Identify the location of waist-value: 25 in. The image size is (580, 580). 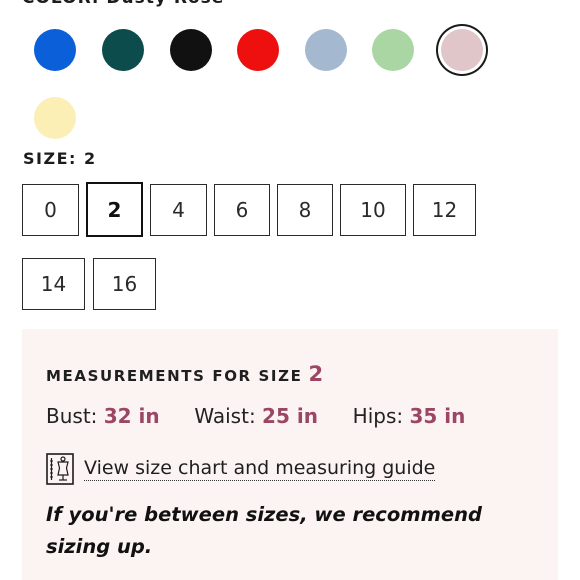
(290, 416).